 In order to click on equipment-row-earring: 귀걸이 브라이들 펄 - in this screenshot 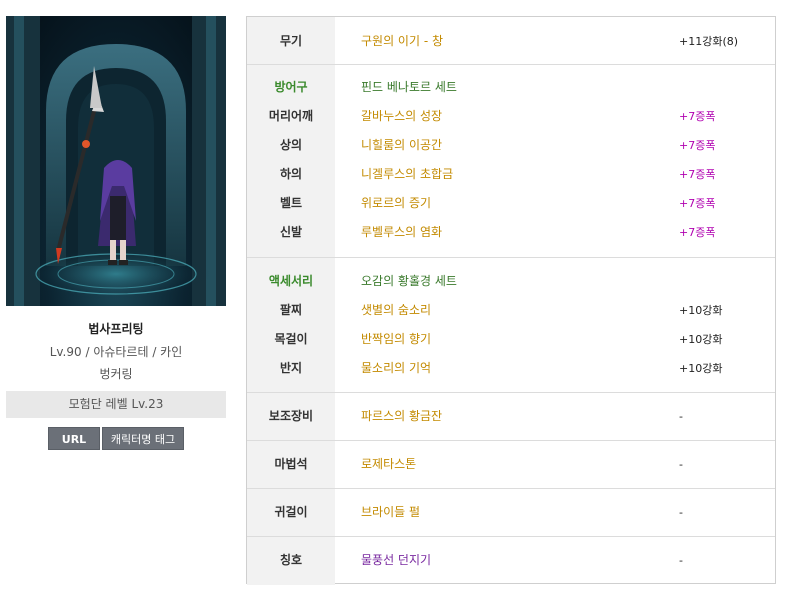, I will do `click(511, 512)`.